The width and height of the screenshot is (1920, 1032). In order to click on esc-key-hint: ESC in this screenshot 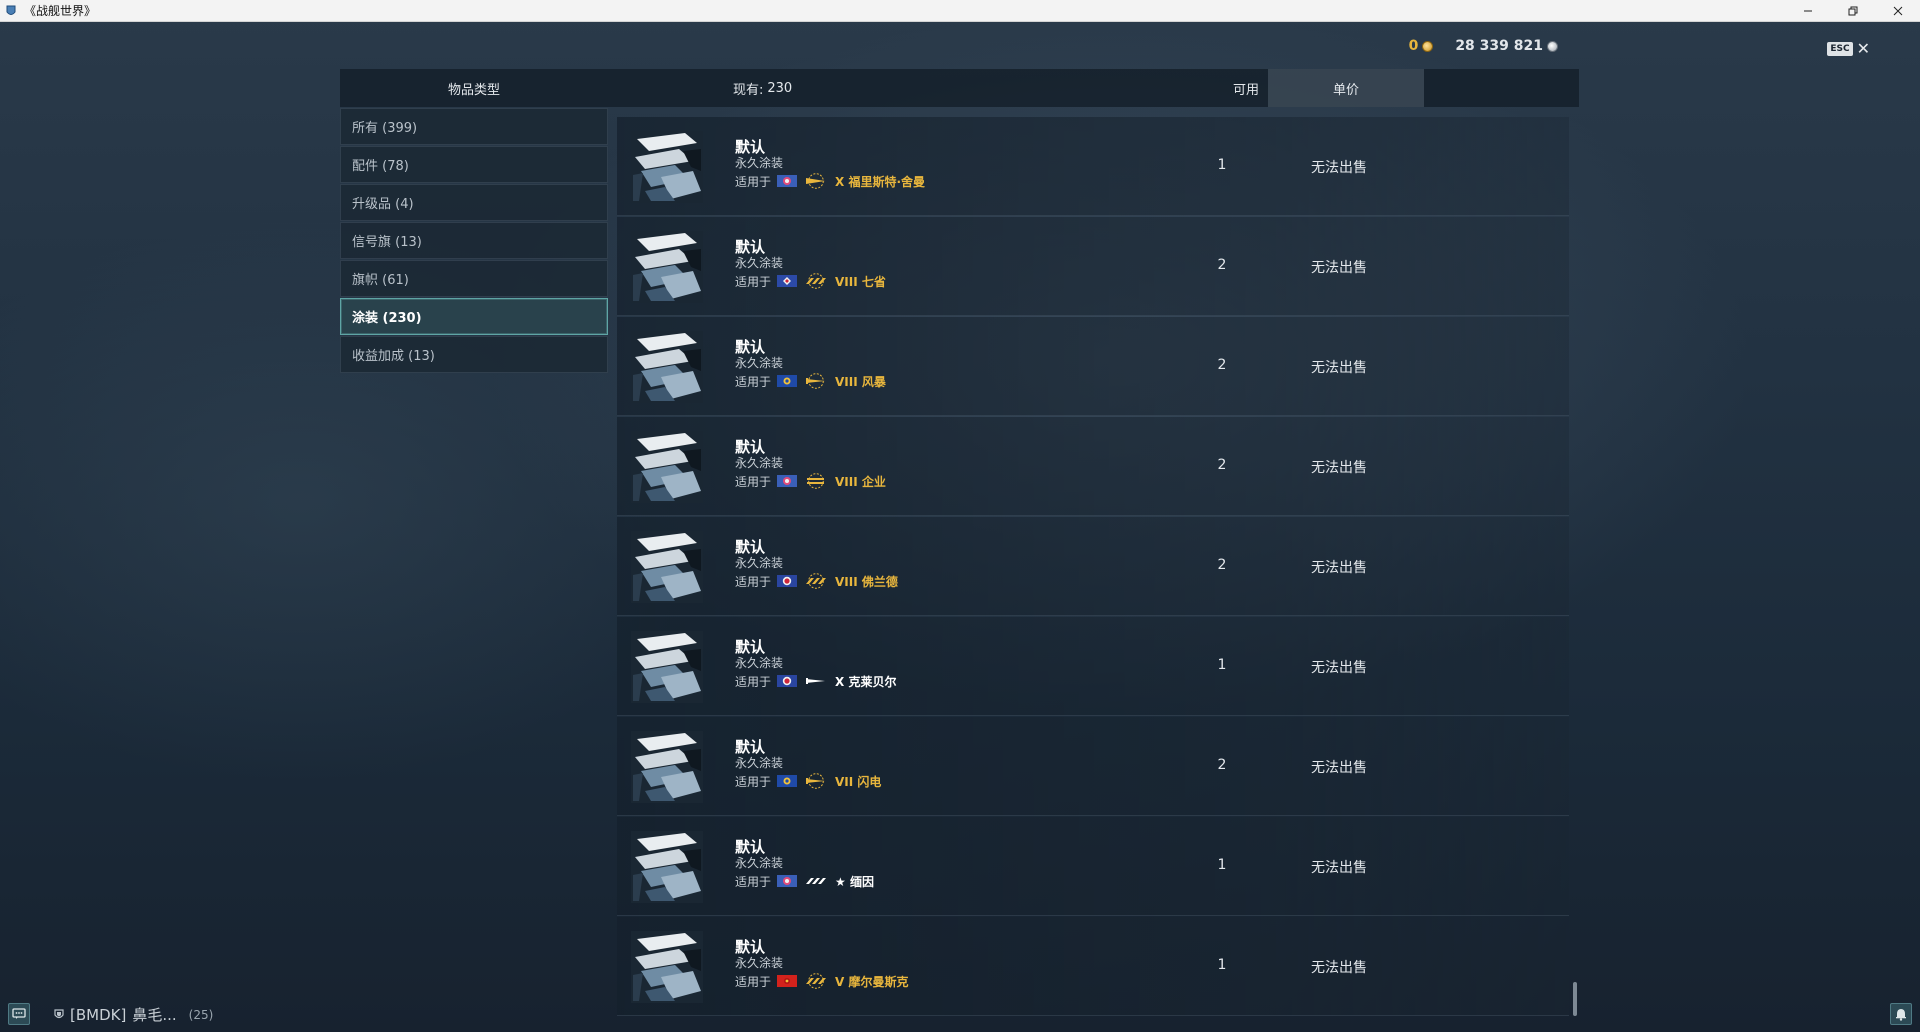, I will do `click(1840, 49)`.